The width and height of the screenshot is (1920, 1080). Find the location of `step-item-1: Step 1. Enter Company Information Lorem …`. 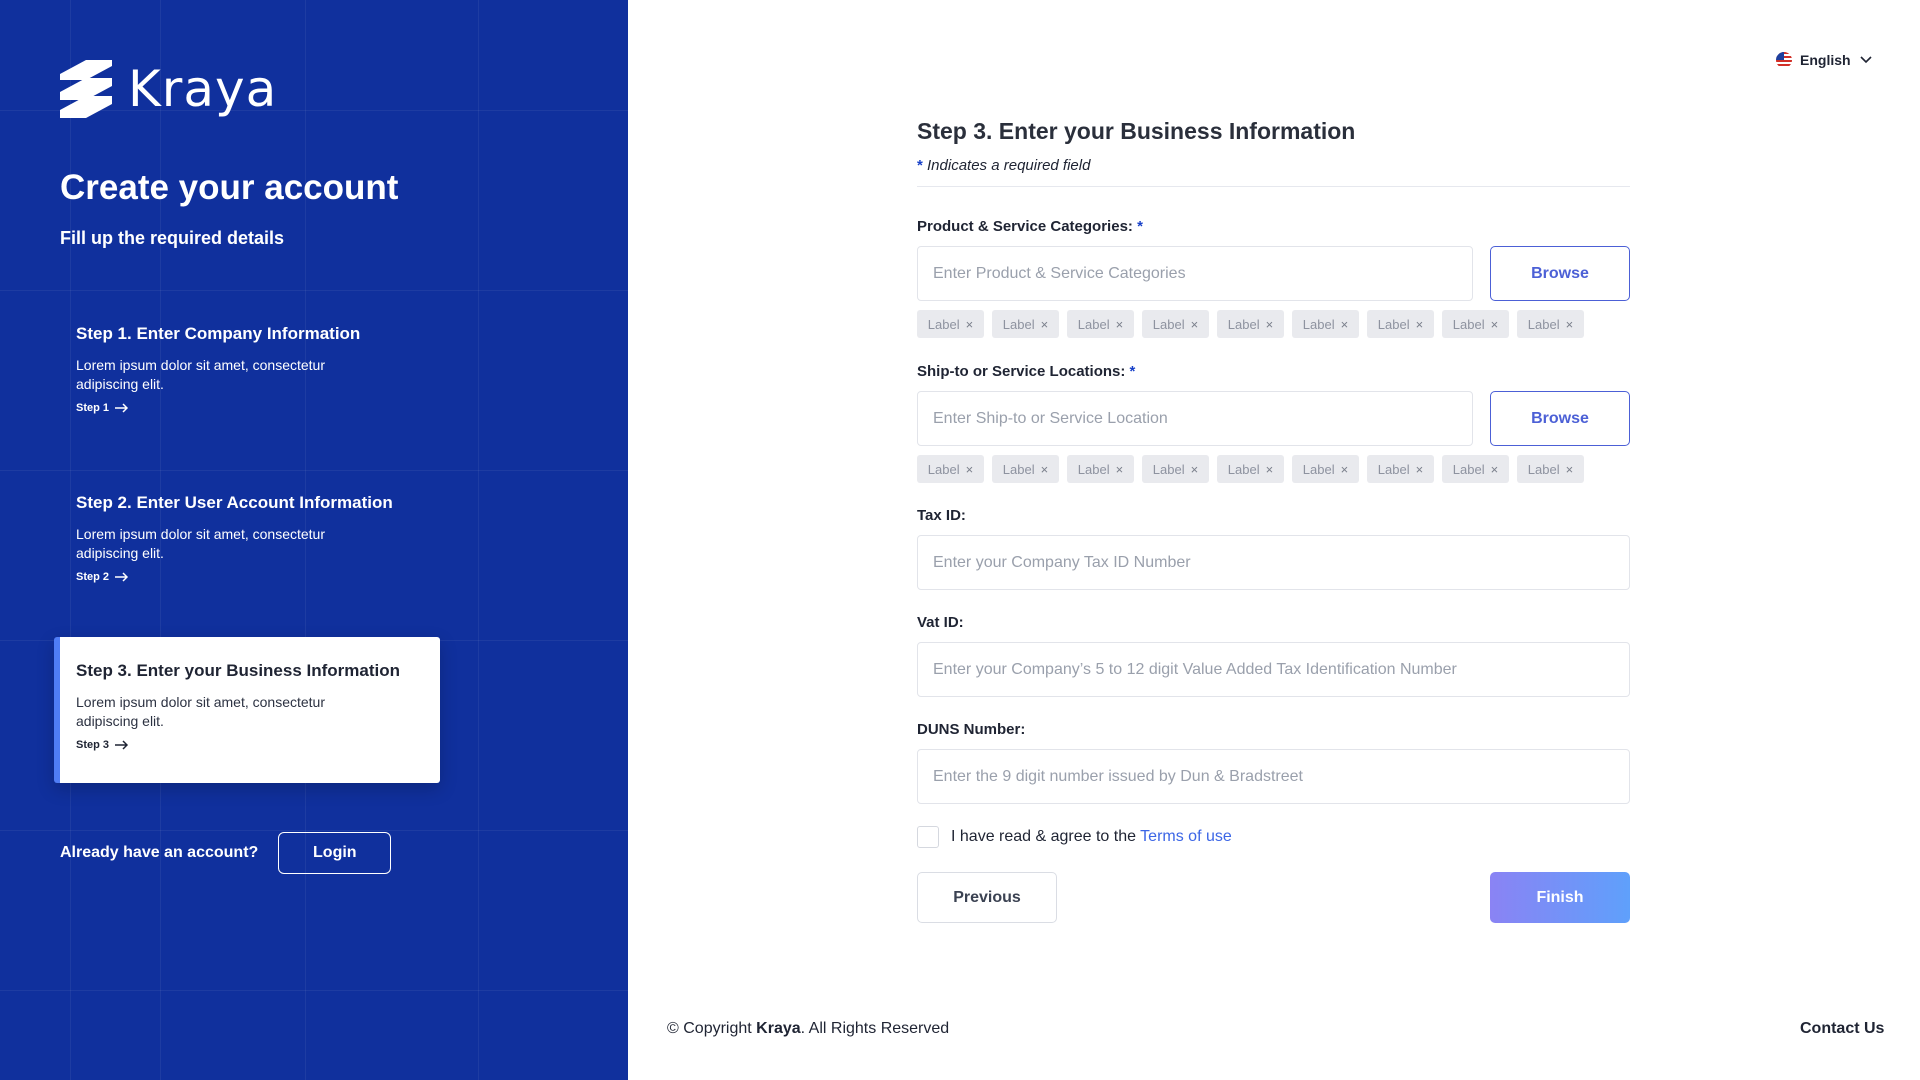

step-item-1: Step 1. Enter Company Information Lorem … is located at coordinates (247, 373).